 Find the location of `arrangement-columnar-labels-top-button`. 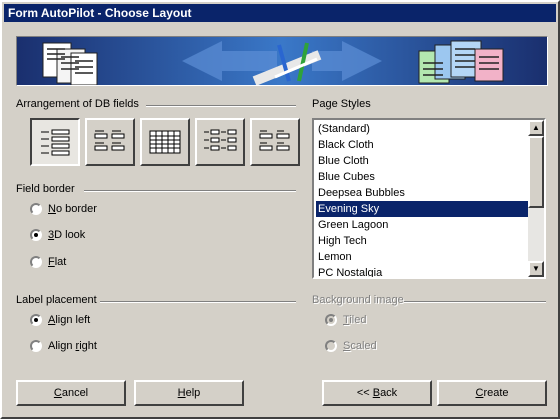

arrangement-columnar-labels-top-button is located at coordinates (110, 142).